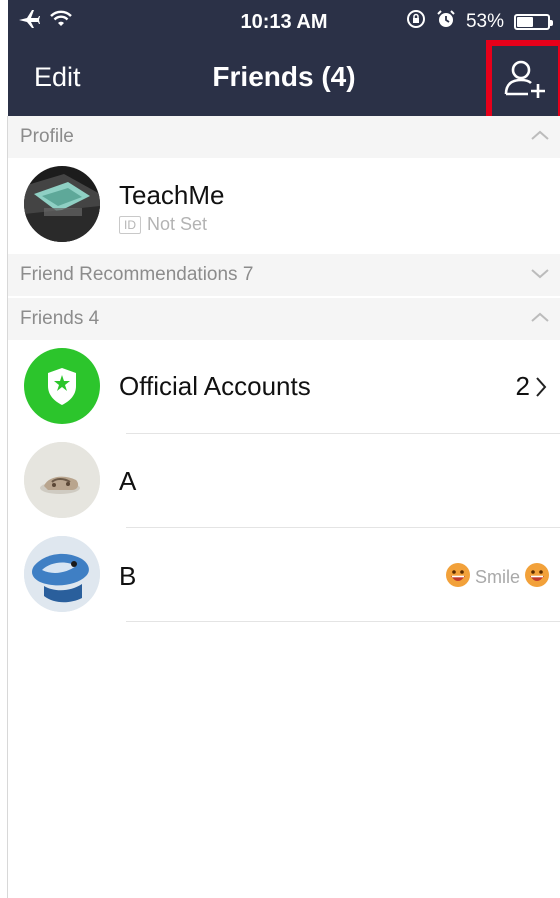 The width and height of the screenshot is (560, 898). I want to click on battery-icon, so click(533, 22).